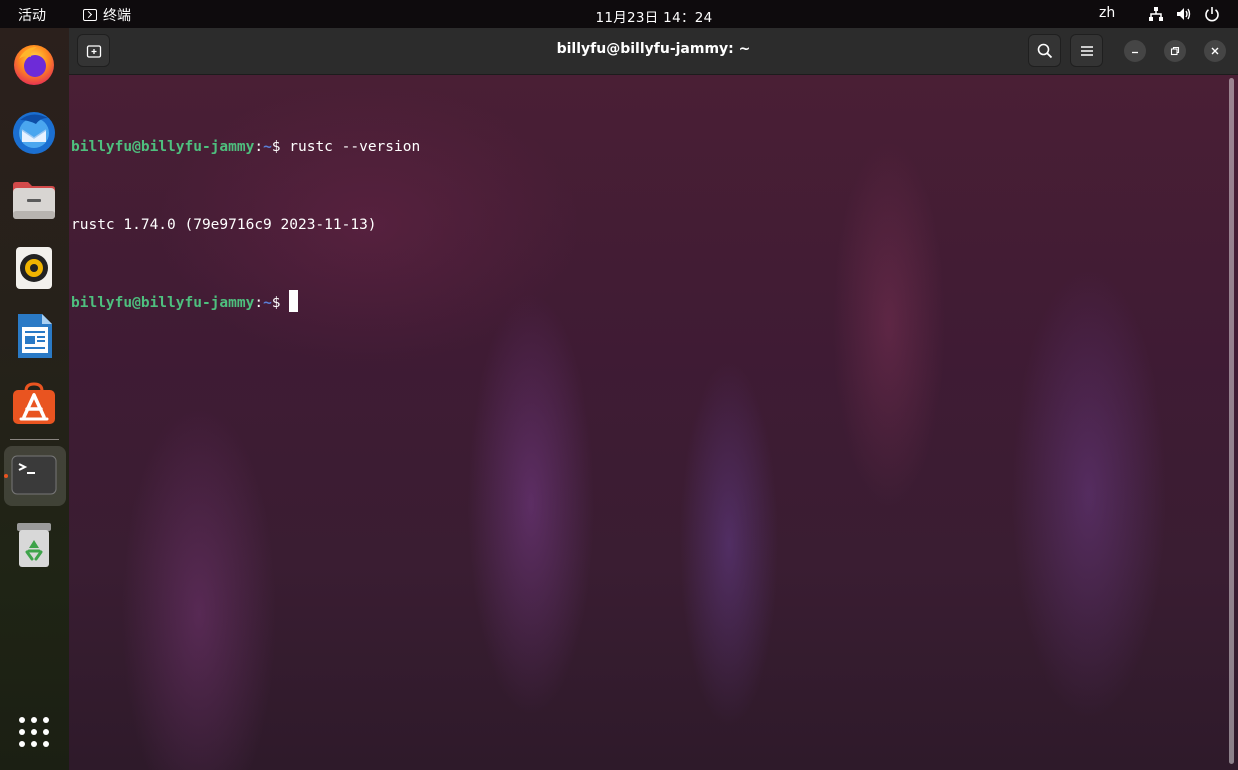 Image resolution: width=1238 pixels, height=770 pixels. I want to click on dock-firefox, so click(34, 64).